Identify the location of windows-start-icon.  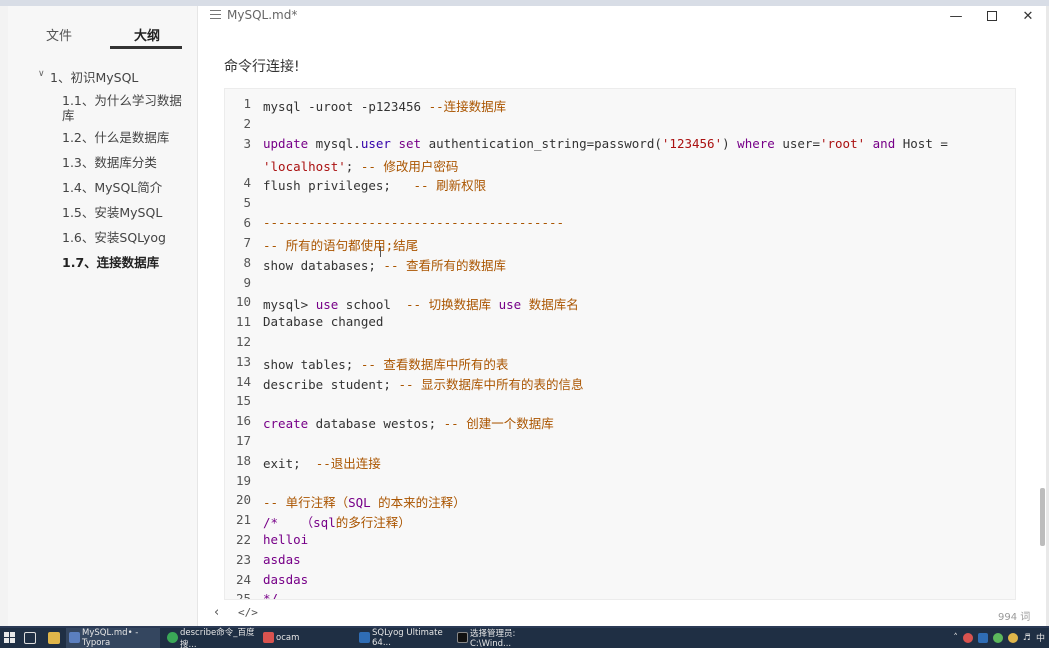
(9, 637).